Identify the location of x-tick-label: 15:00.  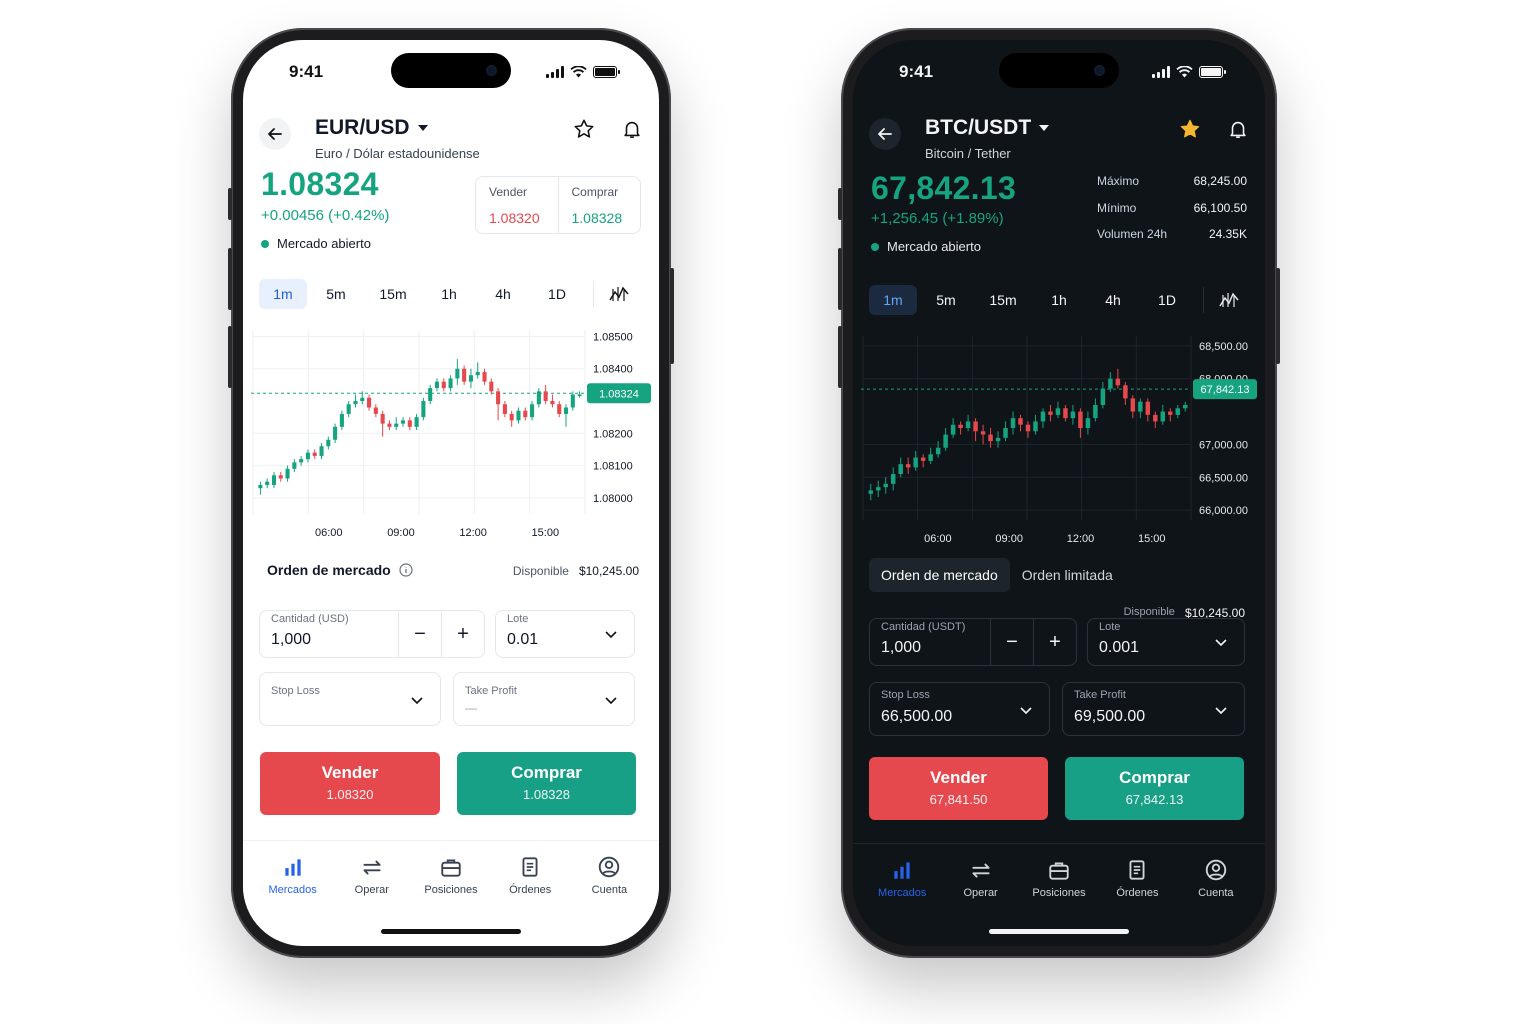
(546, 533).